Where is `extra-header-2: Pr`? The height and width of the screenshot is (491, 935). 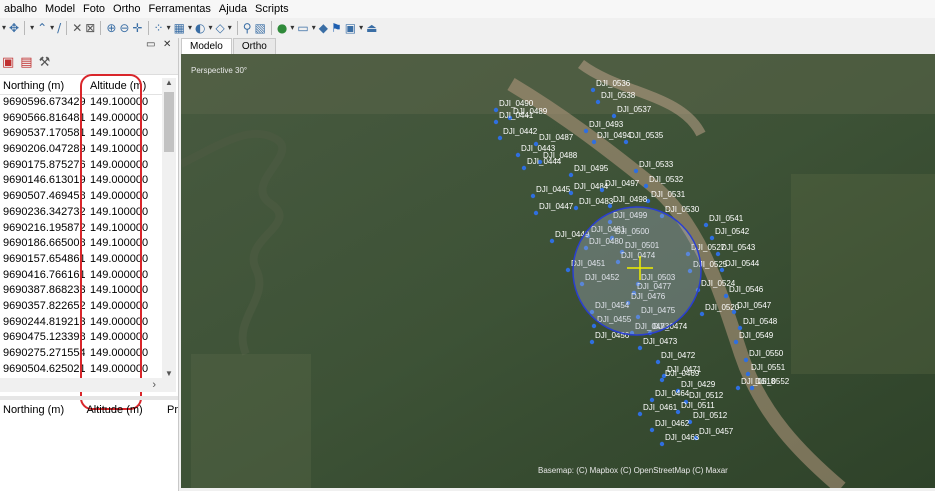
extra-header-2: Pr is located at coordinates (170, 410).